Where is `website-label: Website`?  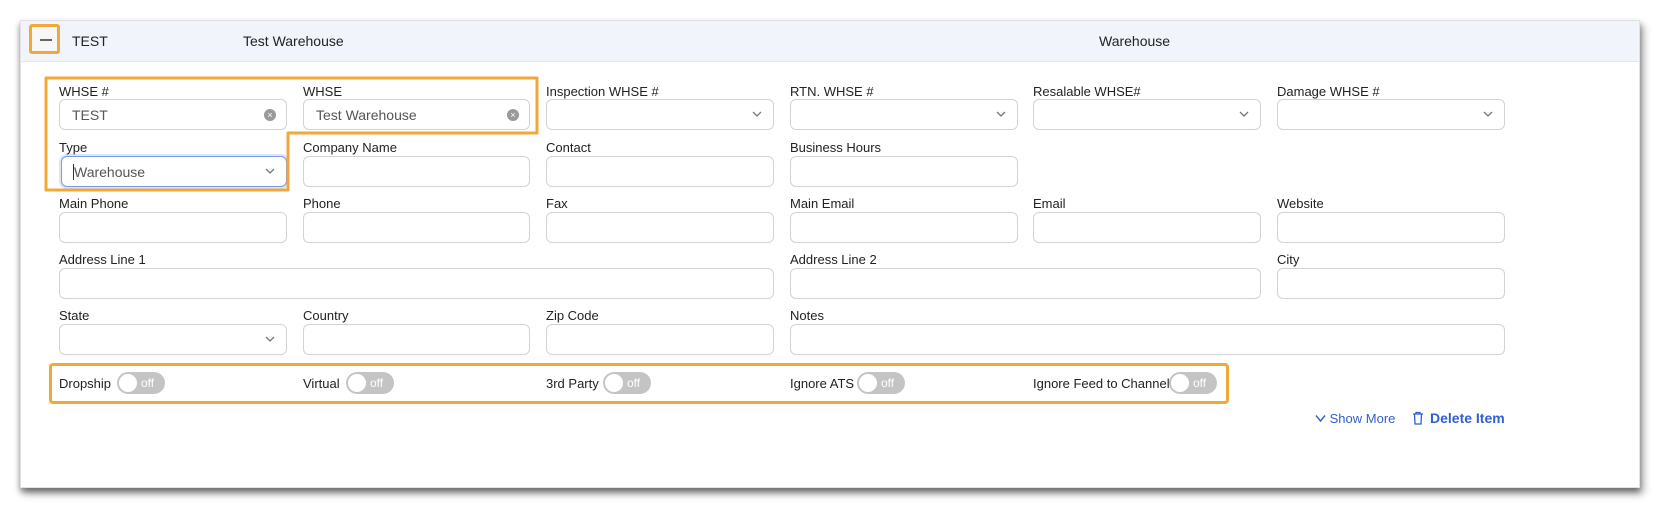
website-label: Website is located at coordinates (1300, 203).